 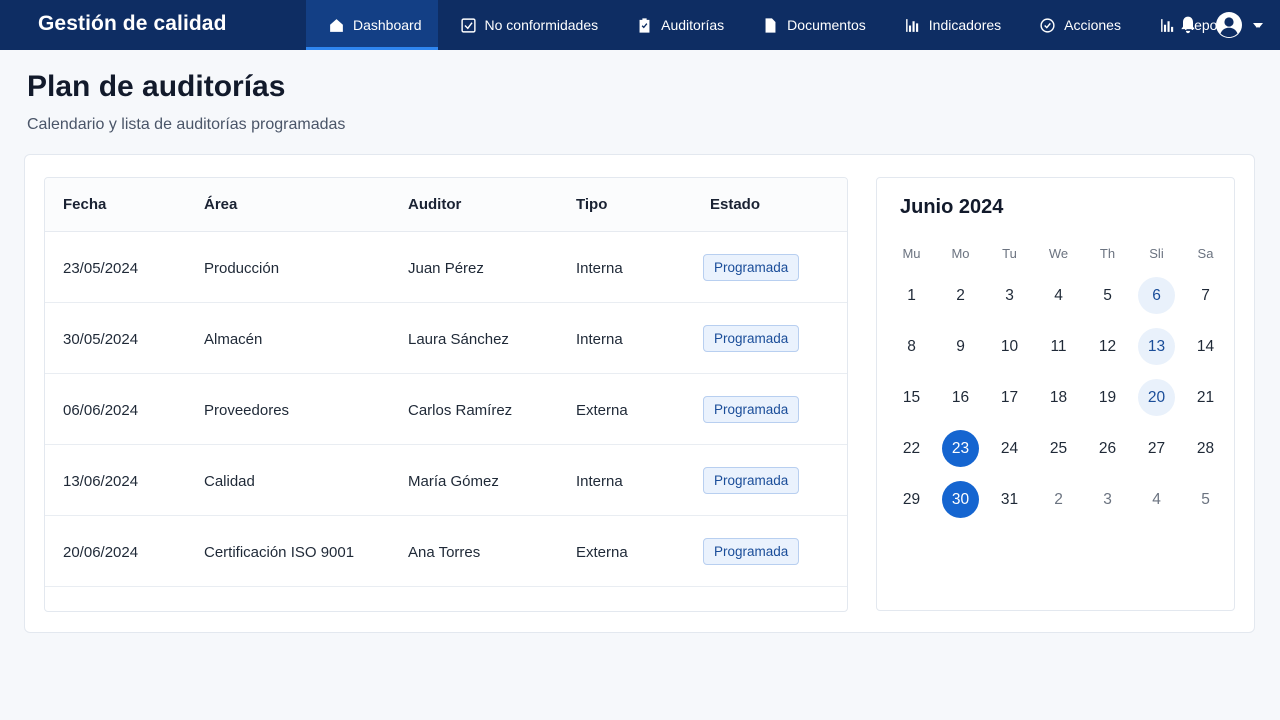 What do you see at coordinates (434, 204) in the screenshot?
I see `column-auditor: Auditor` at bounding box center [434, 204].